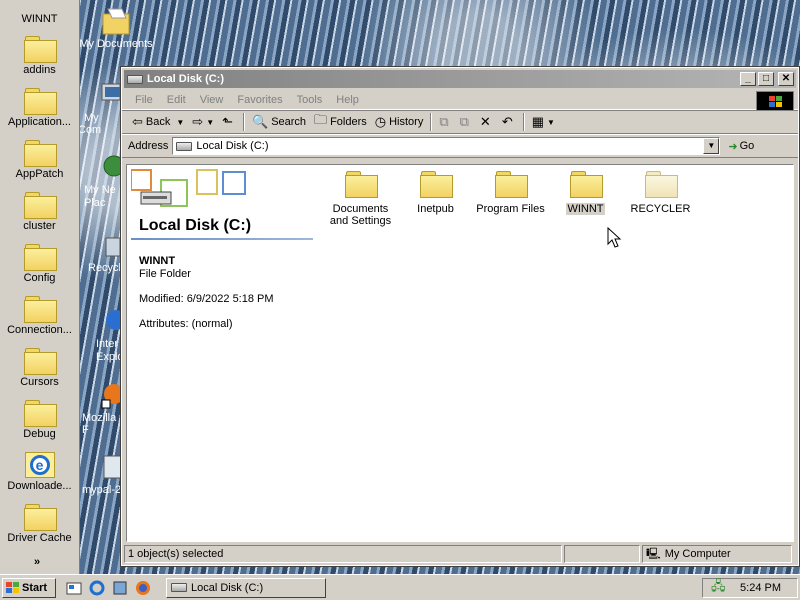 This screenshot has width=800, height=600. I want to click on delete-icon: ✕, so click(485, 121).